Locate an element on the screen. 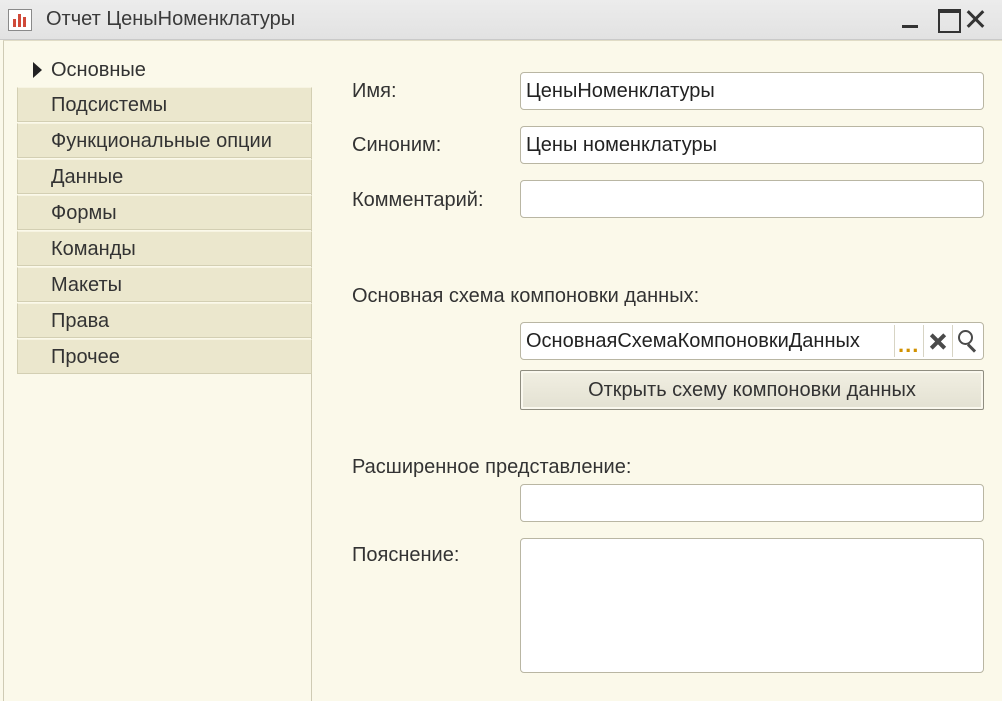 Image resolution: width=1002 pixels, height=701 pixels. nav-item-label: Права is located at coordinates (80, 321).